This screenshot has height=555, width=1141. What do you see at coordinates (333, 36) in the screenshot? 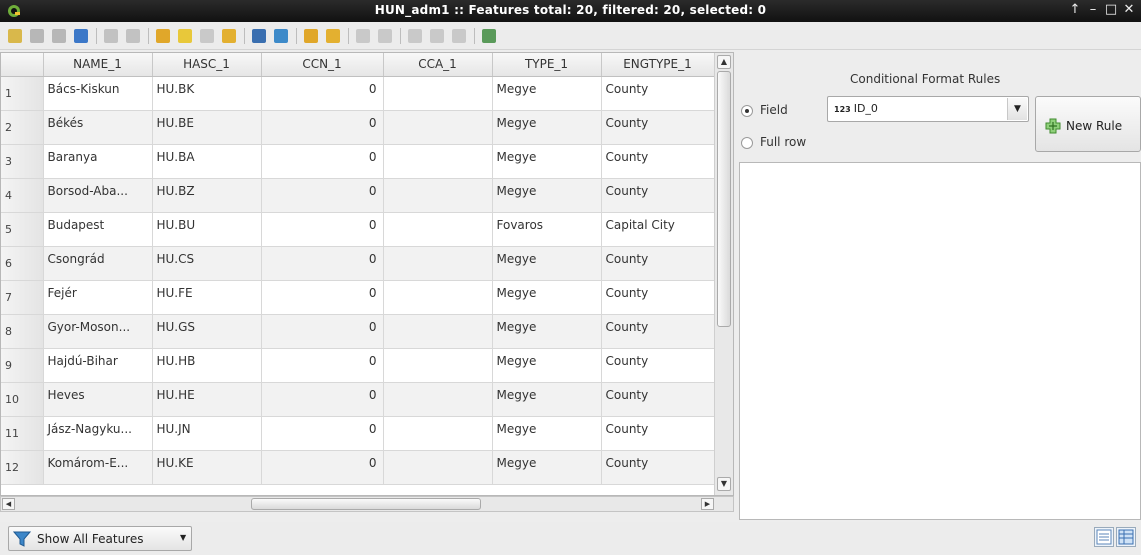
I see `zoom-to-selected-icon` at bounding box center [333, 36].